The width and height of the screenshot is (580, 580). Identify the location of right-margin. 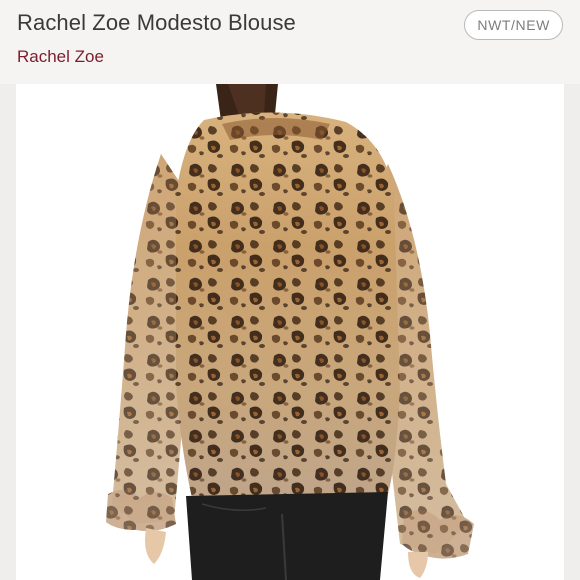
(572, 332).